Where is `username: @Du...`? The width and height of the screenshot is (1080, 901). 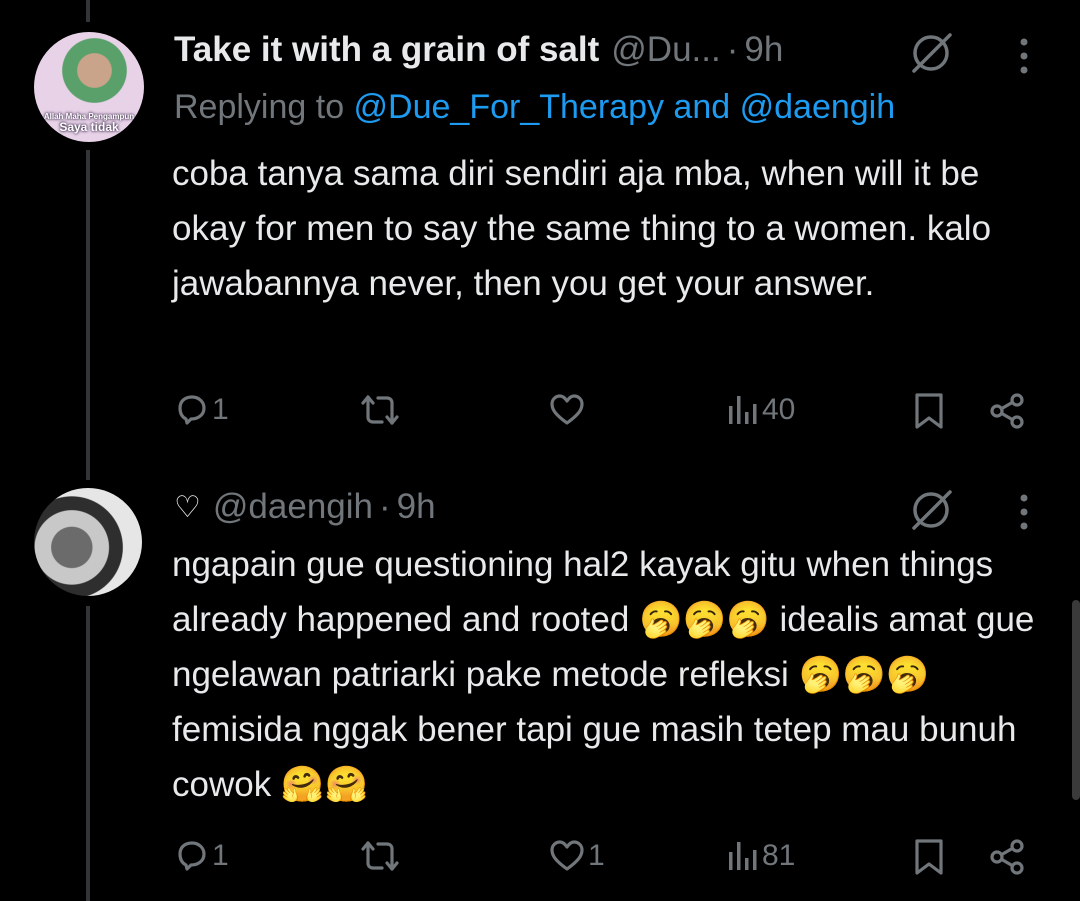
username: @Du... is located at coordinates (665, 50).